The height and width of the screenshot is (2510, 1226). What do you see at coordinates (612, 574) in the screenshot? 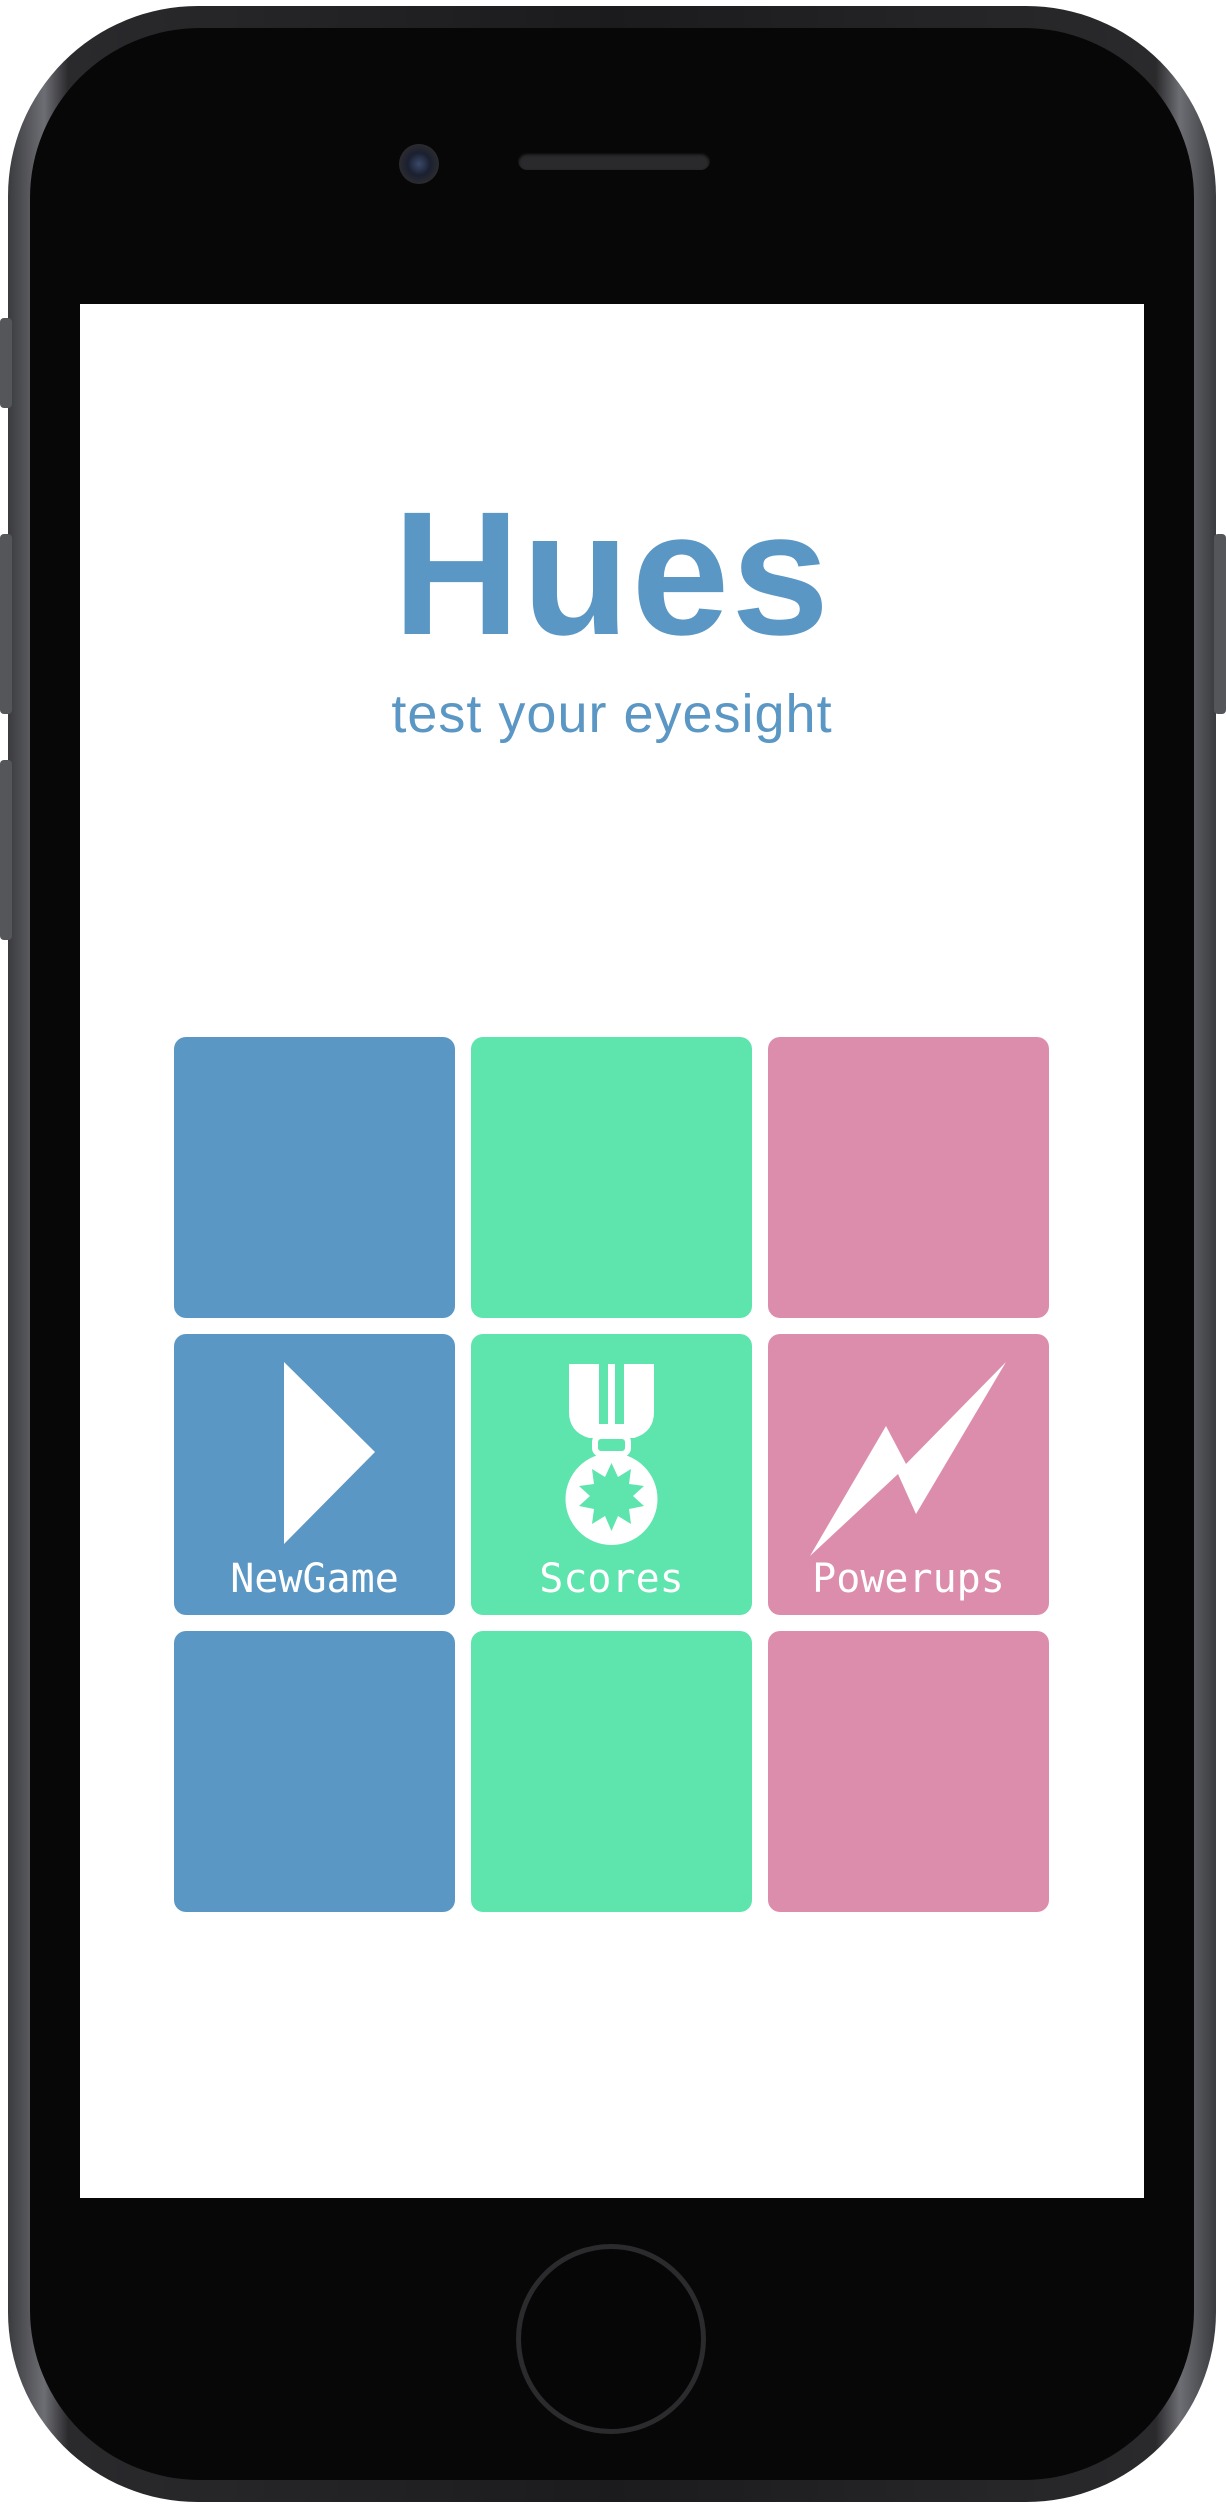
I see `app-title: Hues` at bounding box center [612, 574].